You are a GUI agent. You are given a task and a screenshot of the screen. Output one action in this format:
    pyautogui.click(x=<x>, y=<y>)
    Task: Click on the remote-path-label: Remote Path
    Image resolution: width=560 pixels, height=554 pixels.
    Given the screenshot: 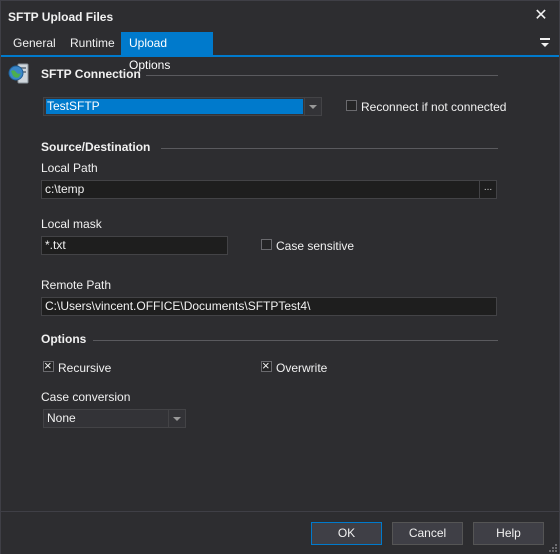 What is the action you would take?
    pyautogui.click(x=76, y=285)
    